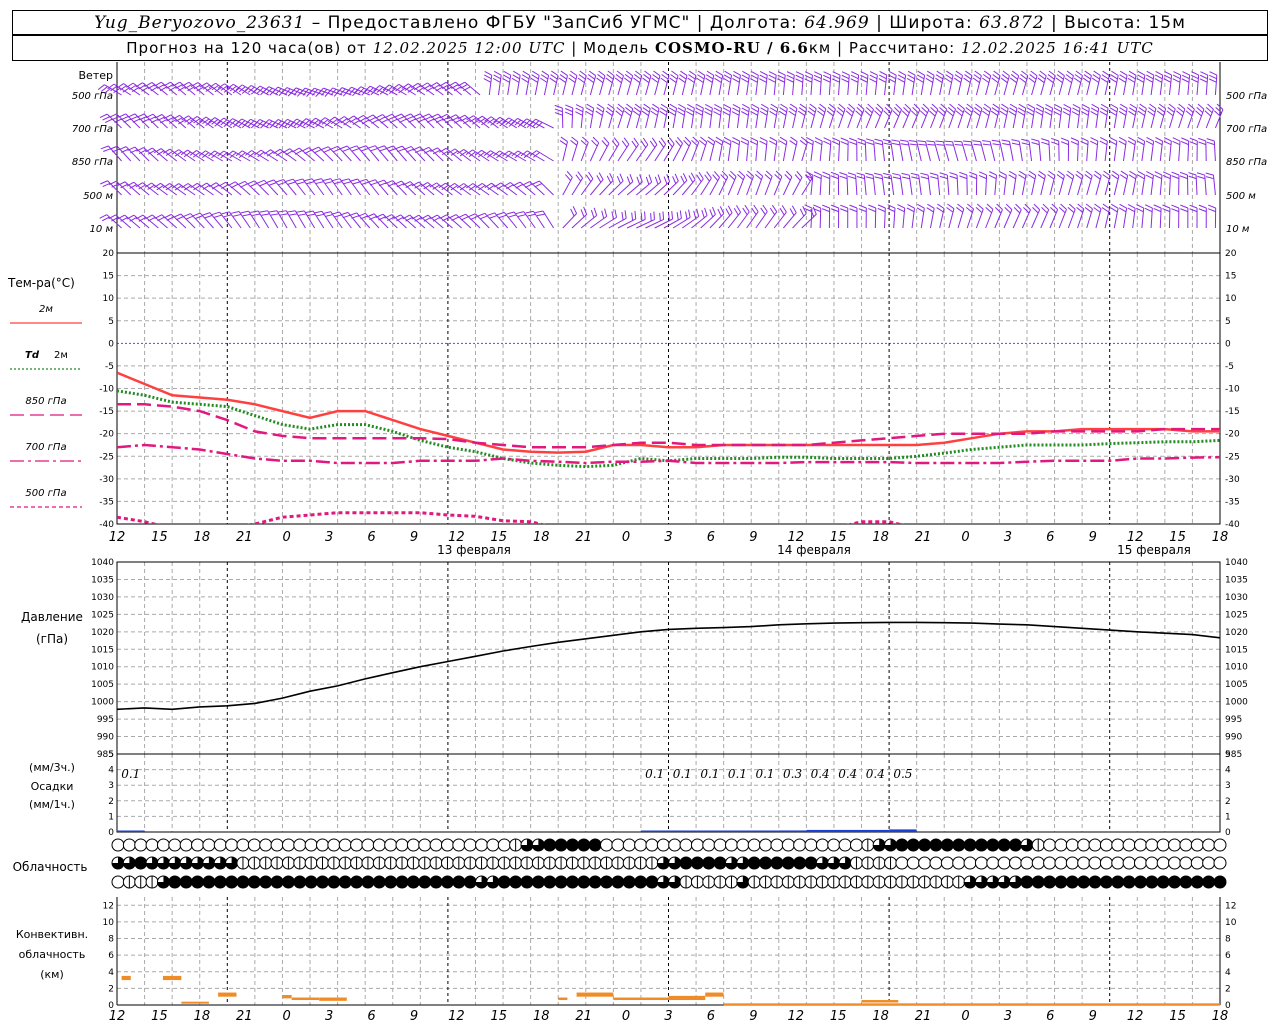 The image size is (1280, 1024). What do you see at coordinates (1233, 720) in the screenshot?
I see `pressure-tick-right: 995` at bounding box center [1233, 720].